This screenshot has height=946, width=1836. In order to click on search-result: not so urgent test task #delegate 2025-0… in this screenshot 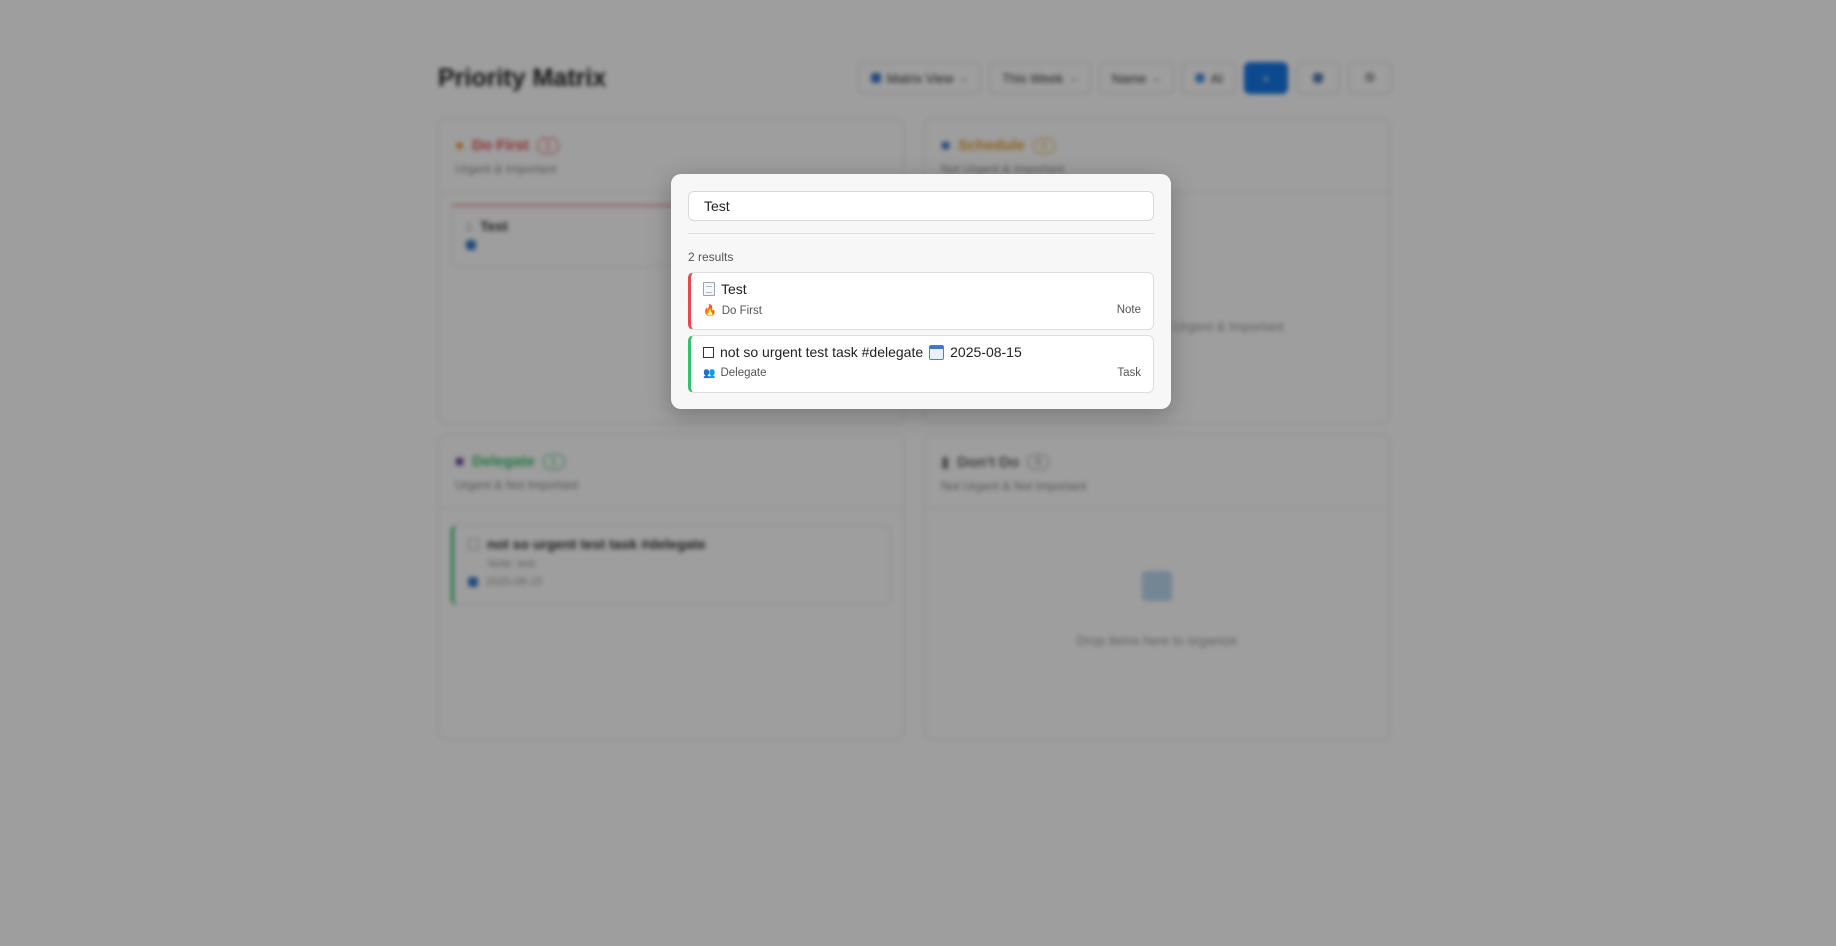, I will do `click(921, 364)`.